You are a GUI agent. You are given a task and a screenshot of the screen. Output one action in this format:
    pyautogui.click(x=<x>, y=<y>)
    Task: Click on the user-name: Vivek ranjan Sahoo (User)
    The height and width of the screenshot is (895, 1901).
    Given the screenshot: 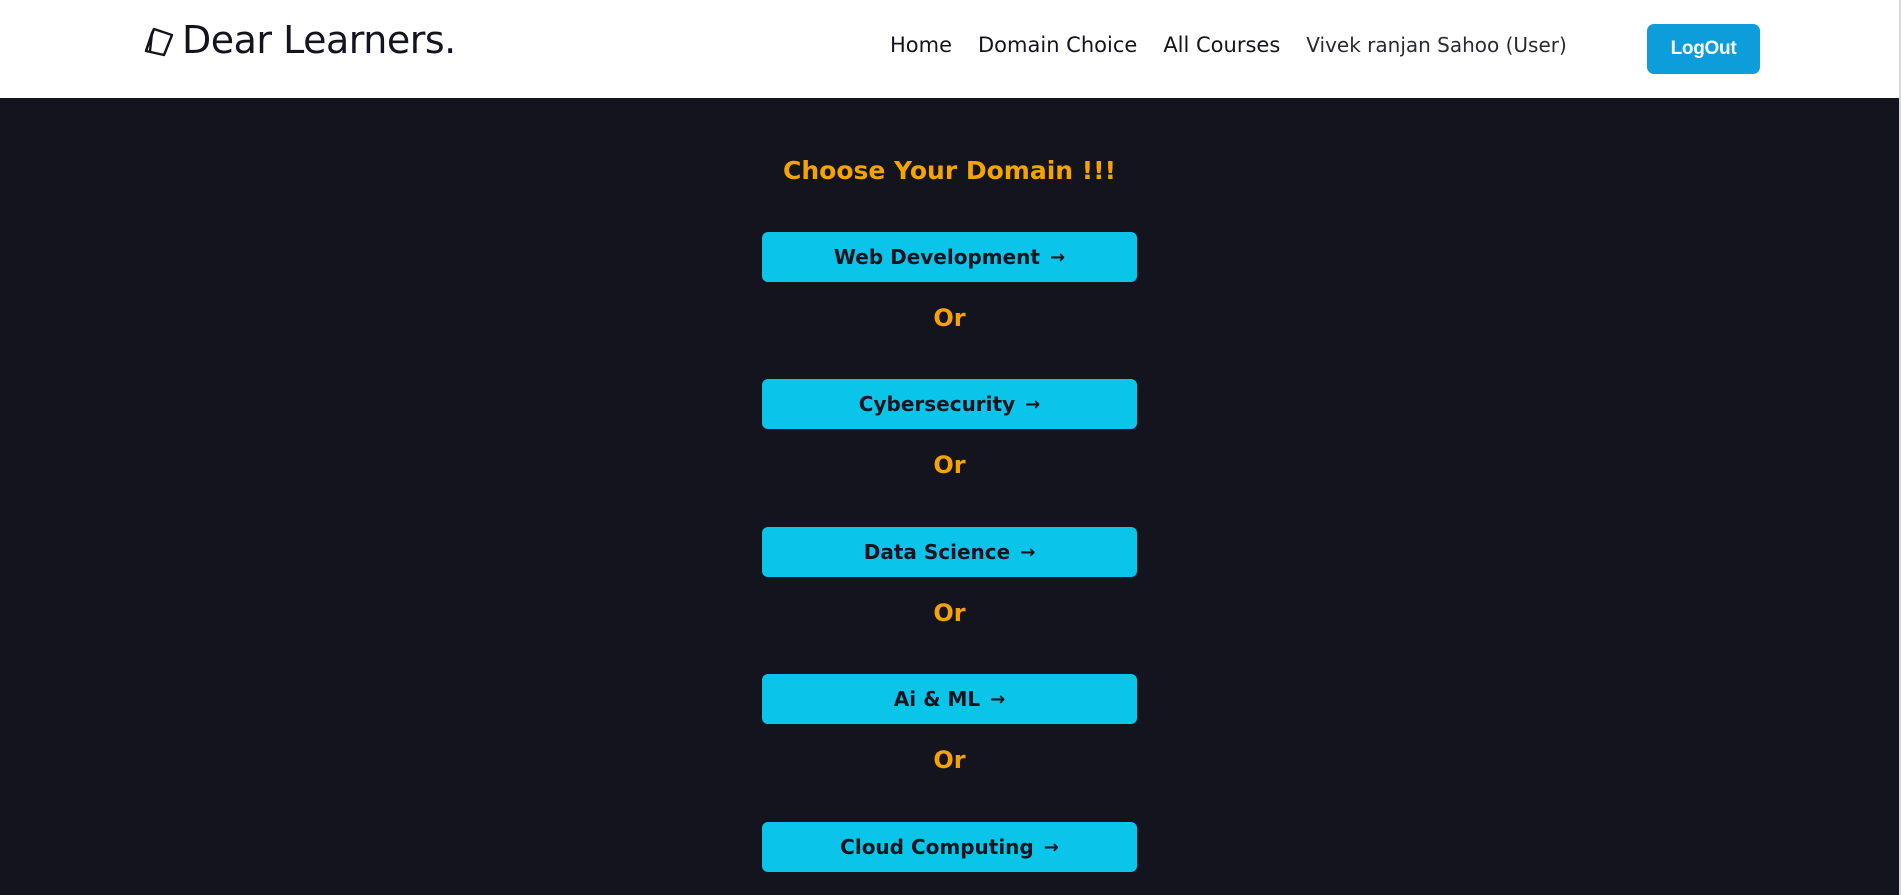 What is the action you would take?
    pyautogui.click(x=1436, y=45)
    